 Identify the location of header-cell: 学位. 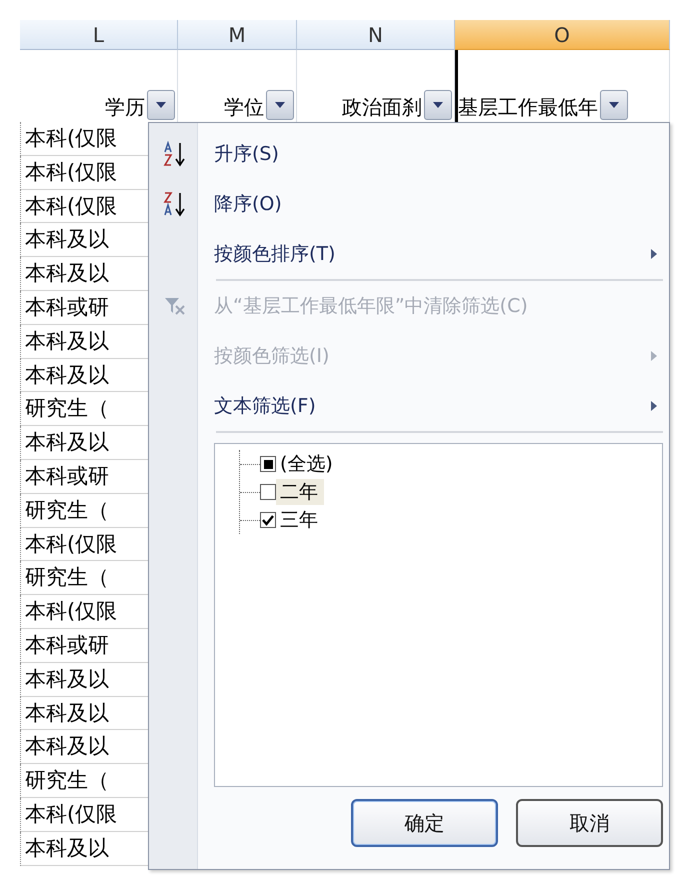
(244, 107).